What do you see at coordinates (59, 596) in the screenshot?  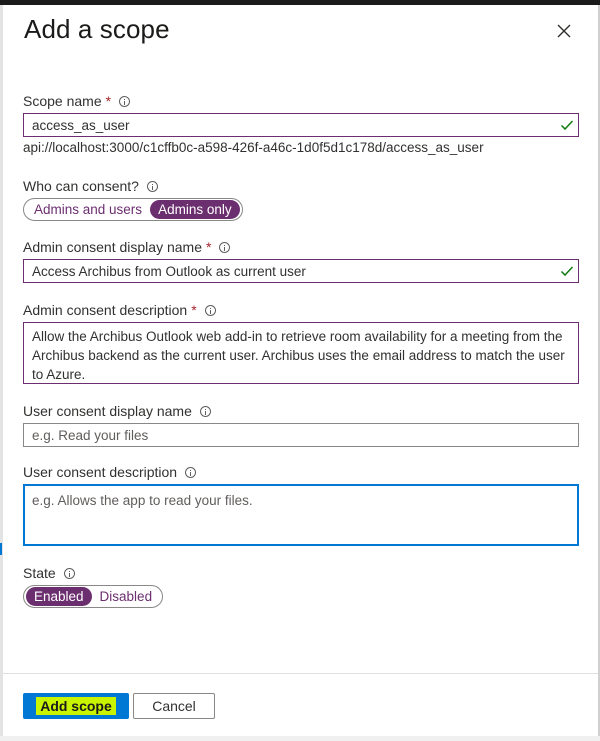 I see `state-option-enabled: Enabled` at bounding box center [59, 596].